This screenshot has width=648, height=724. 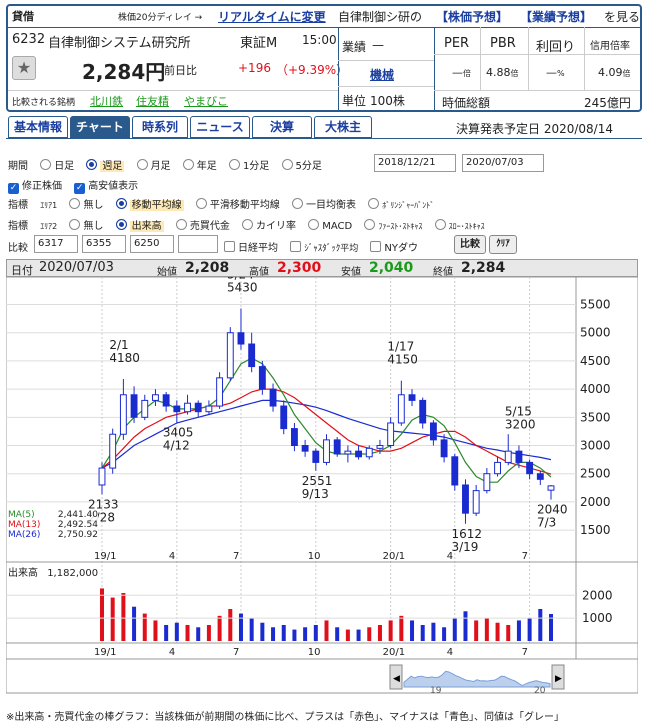 What do you see at coordinates (503, 163) in the screenshot?
I see `date-to-input: 2020/07/03` at bounding box center [503, 163].